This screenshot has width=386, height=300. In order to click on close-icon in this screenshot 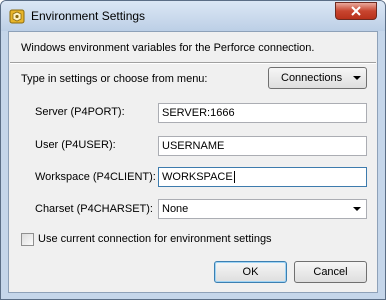, I will do `click(356, 11)`.